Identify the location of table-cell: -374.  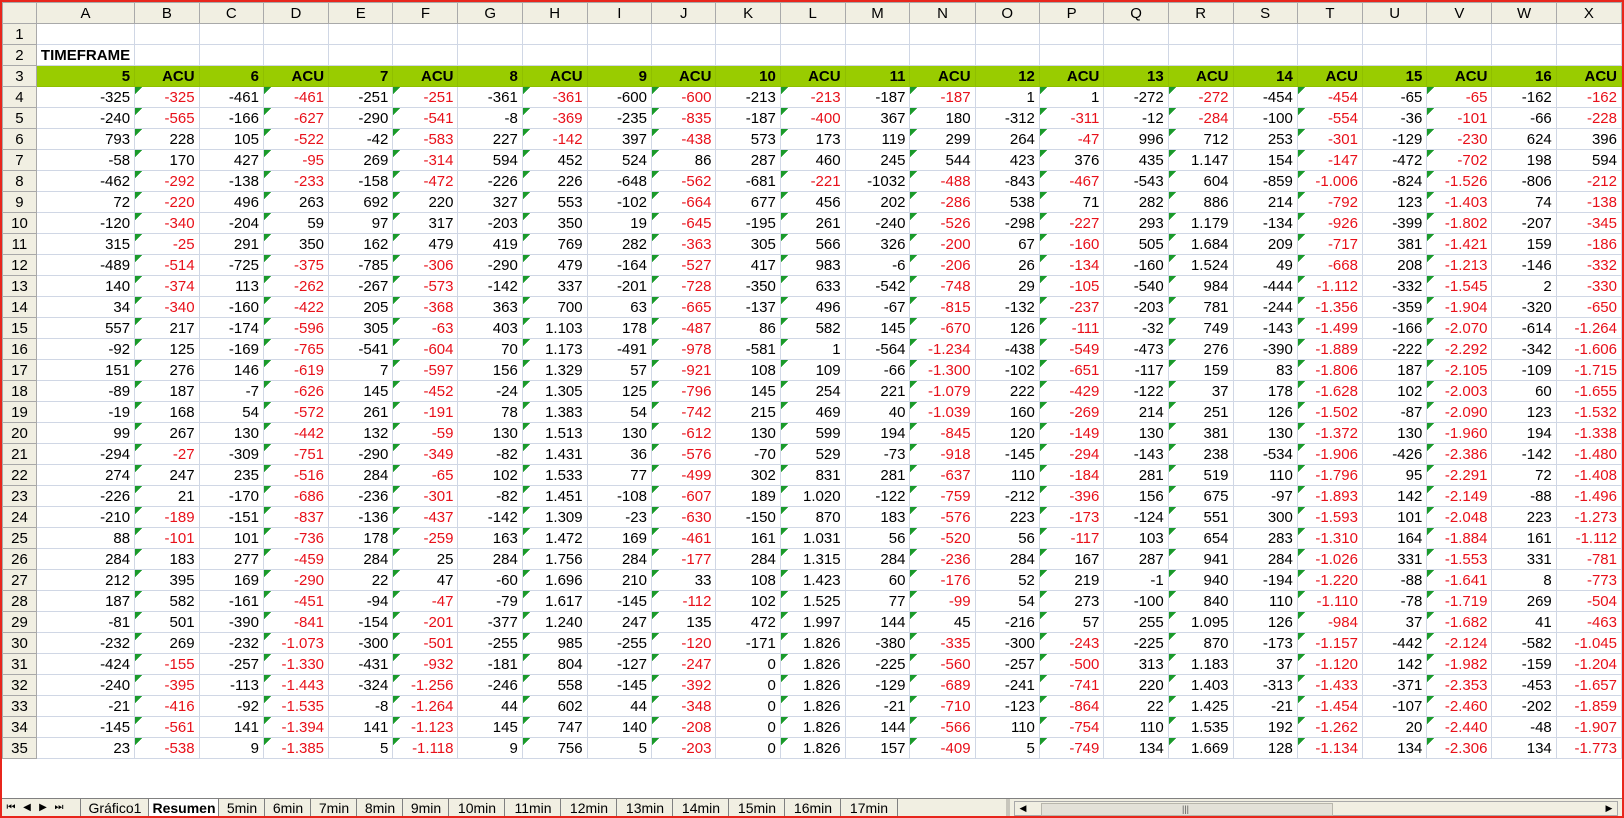
(167, 286).